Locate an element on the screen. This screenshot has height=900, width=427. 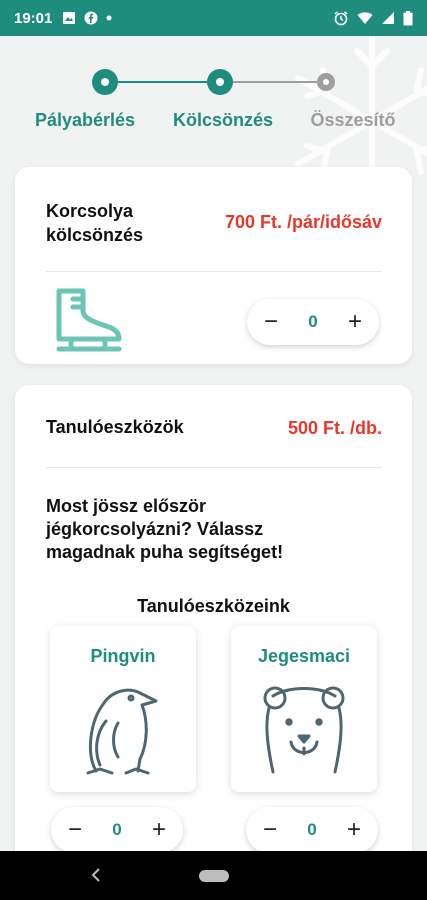
pingvin-quantity-stepper: − 0 + is located at coordinates (117, 829).